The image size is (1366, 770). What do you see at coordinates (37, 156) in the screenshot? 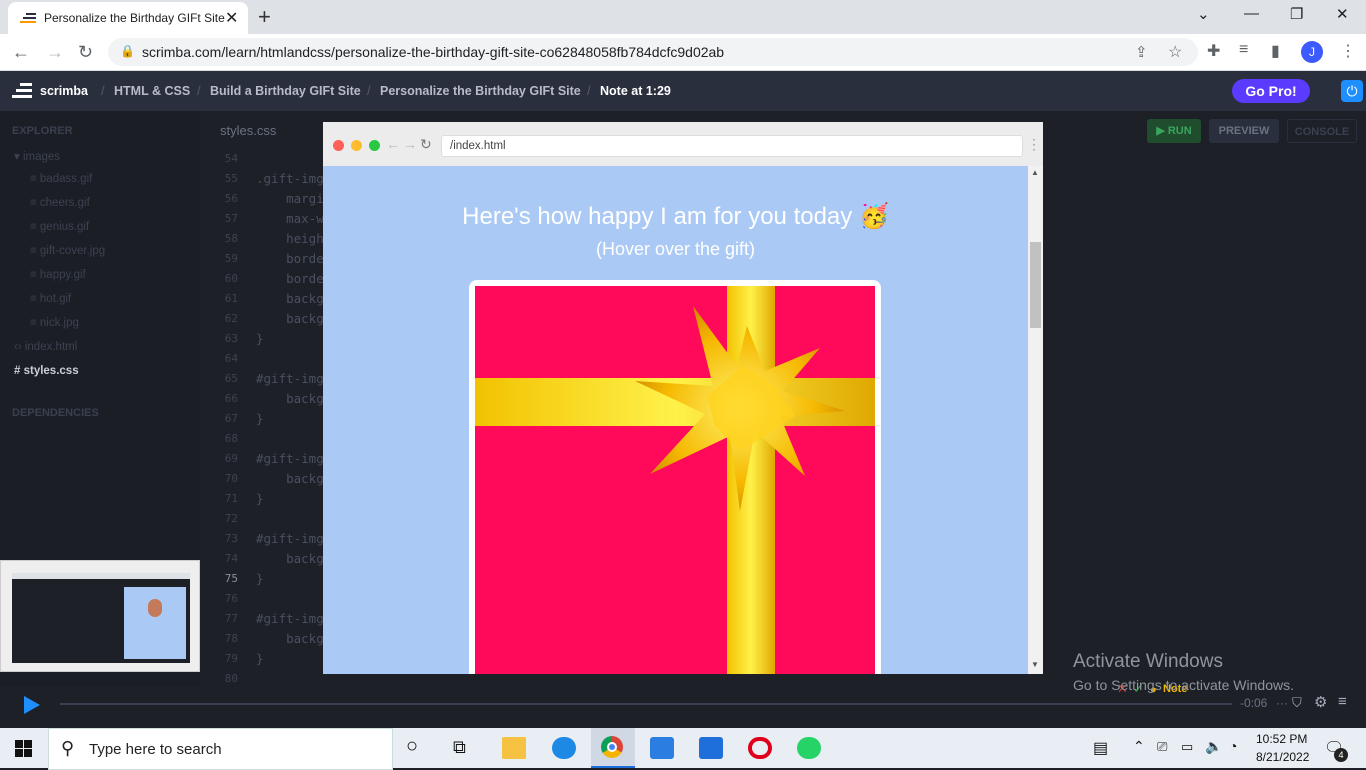
I see `folder-images: ▾ images` at bounding box center [37, 156].